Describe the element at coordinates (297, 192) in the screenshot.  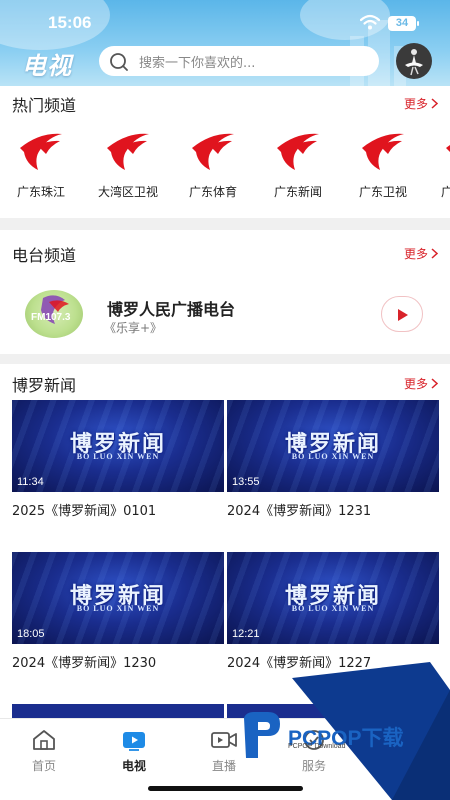
I see `channel-name: 广东新闻` at that location.